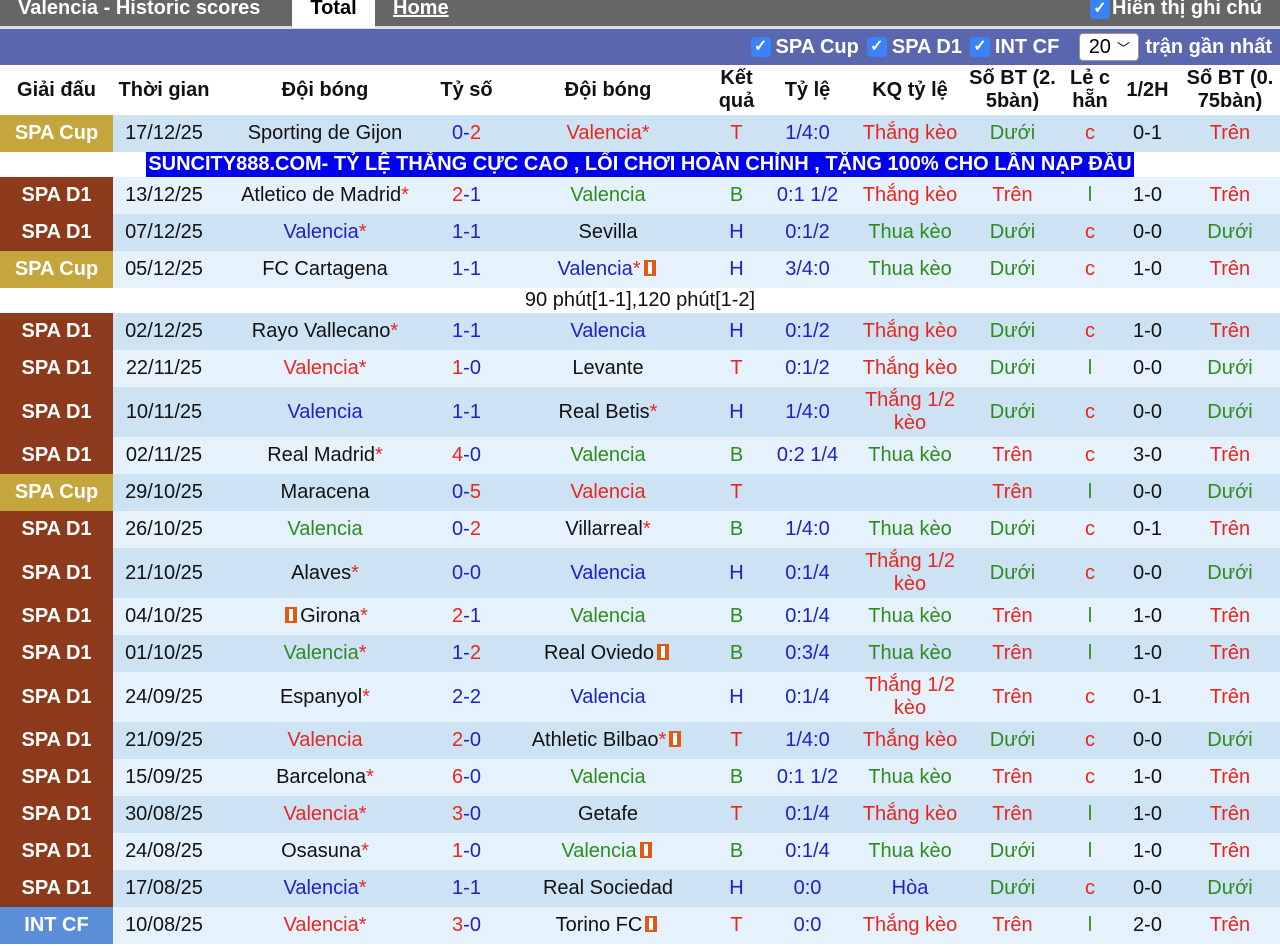 The height and width of the screenshot is (946, 1280). What do you see at coordinates (333, 14) in the screenshot?
I see `tab-total: Total` at bounding box center [333, 14].